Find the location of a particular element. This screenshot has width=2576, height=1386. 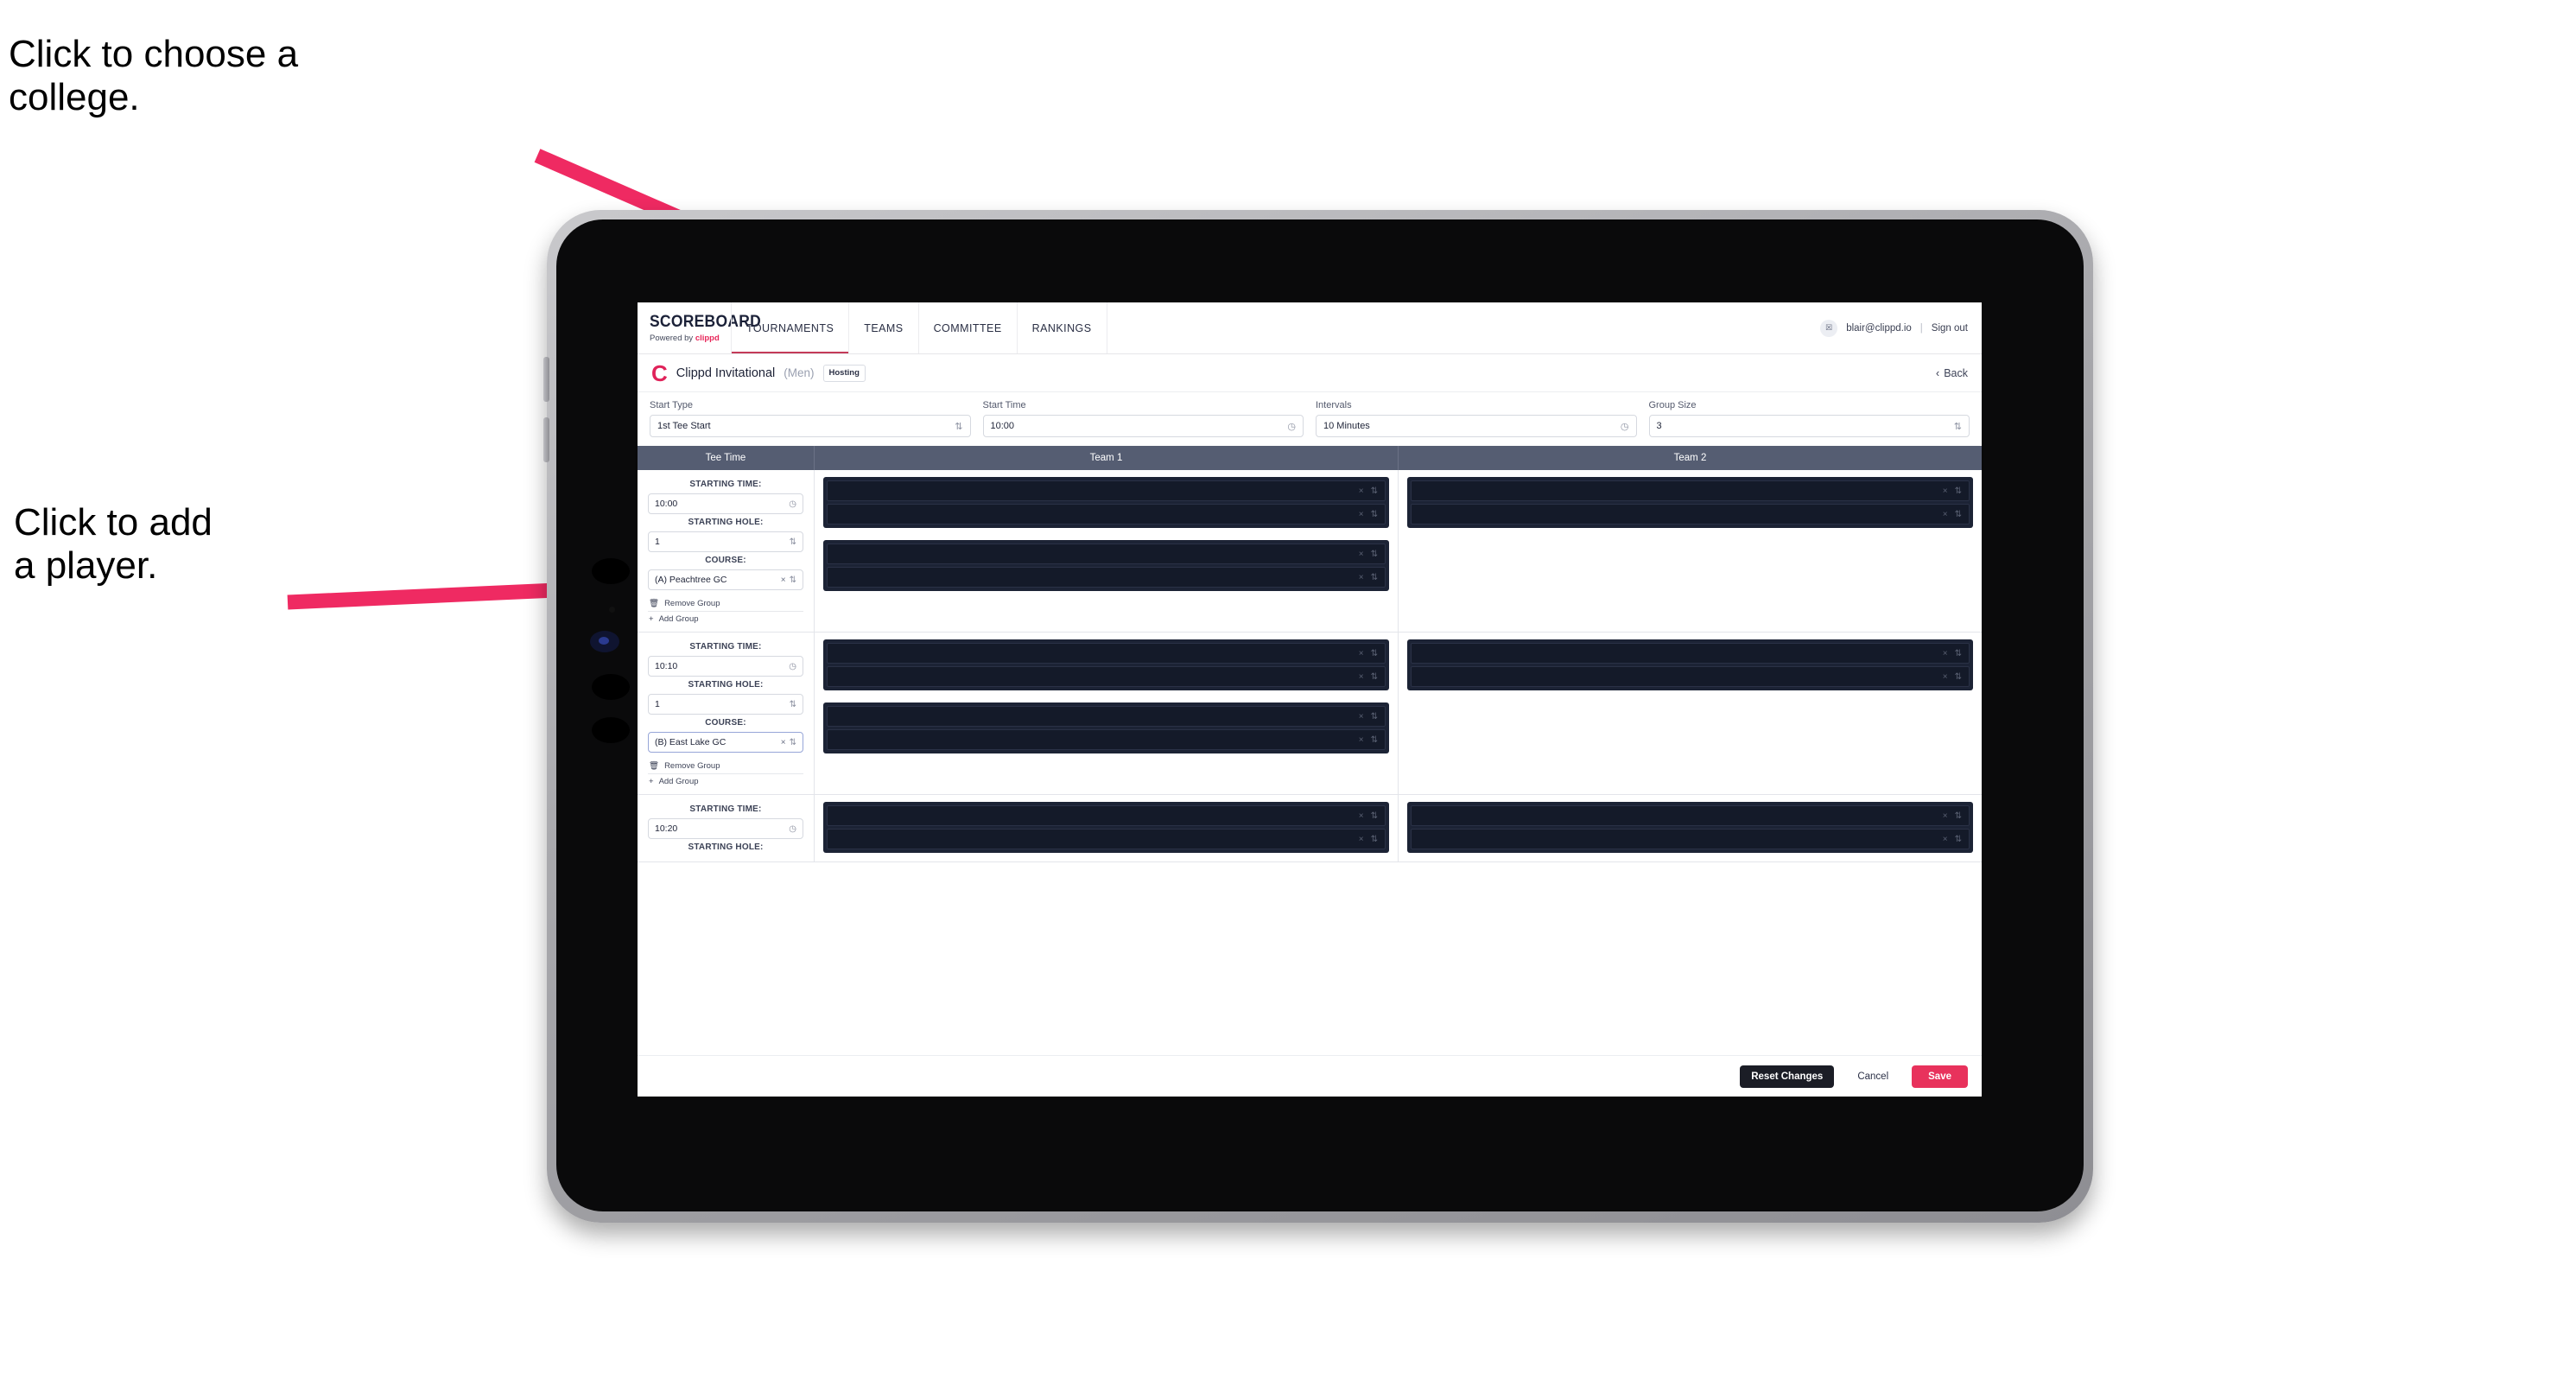

column-header-team2: Team 2 is located at coordinates (1690, 458).